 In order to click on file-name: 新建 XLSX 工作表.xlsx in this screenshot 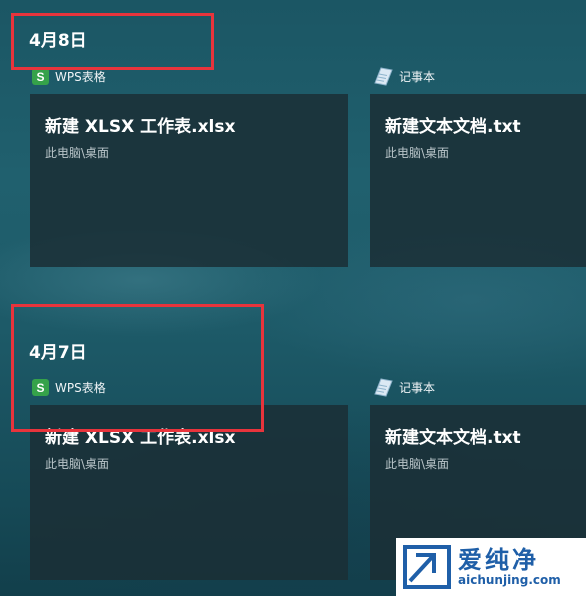, I will do `click(140, 127)`.